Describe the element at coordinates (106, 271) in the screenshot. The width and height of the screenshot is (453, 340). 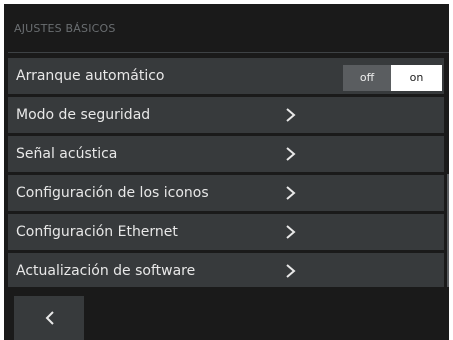
I see `row-label: Actualización de software` at that location.